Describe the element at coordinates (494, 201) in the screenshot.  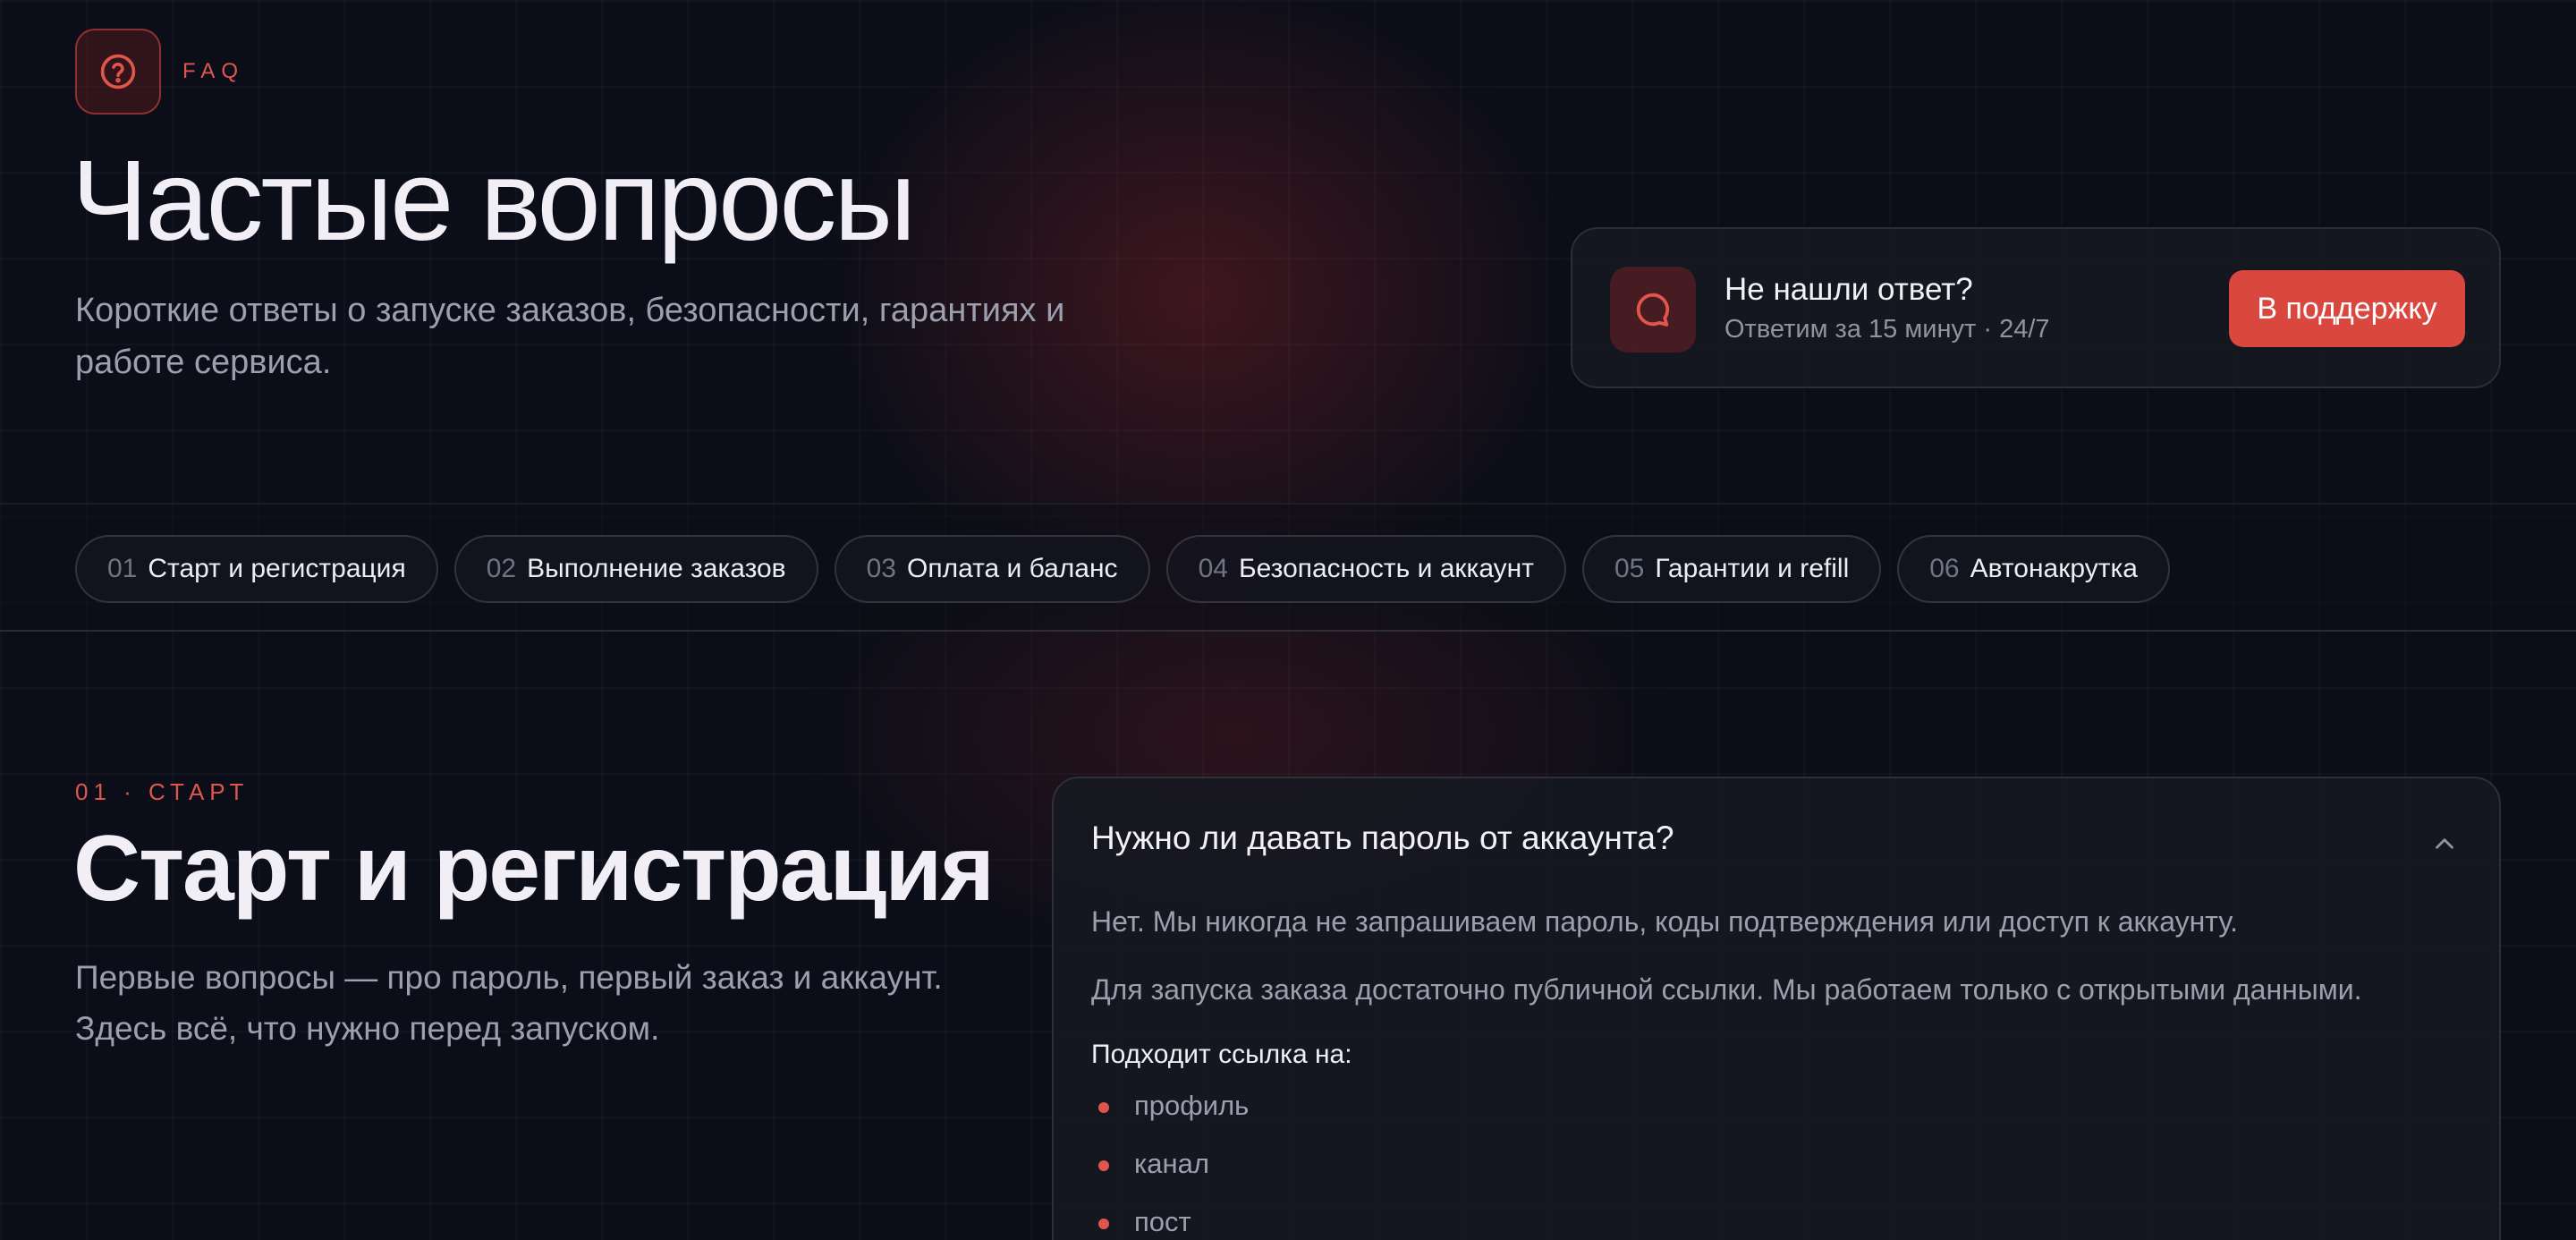
I see `page-title: Частые вопросы` at that location.